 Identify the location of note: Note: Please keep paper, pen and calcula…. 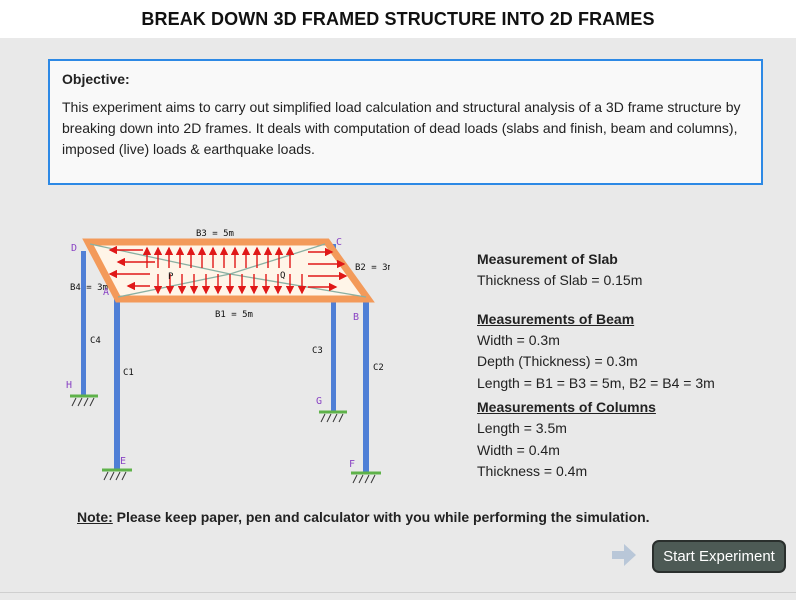
(363, 517).